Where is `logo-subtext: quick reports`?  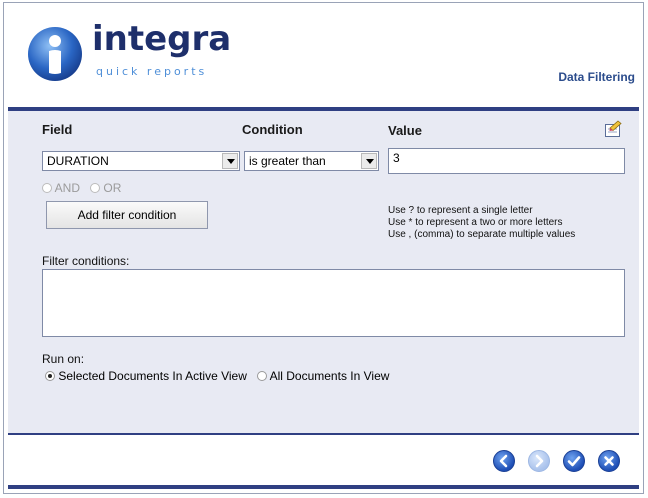 logo-subtext: quick reports is located at coordinates (152, 71).